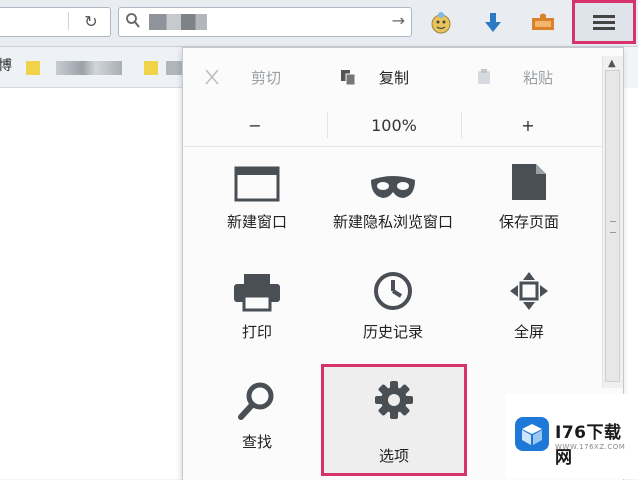  I want to click on window-icon, so click(257, 184).